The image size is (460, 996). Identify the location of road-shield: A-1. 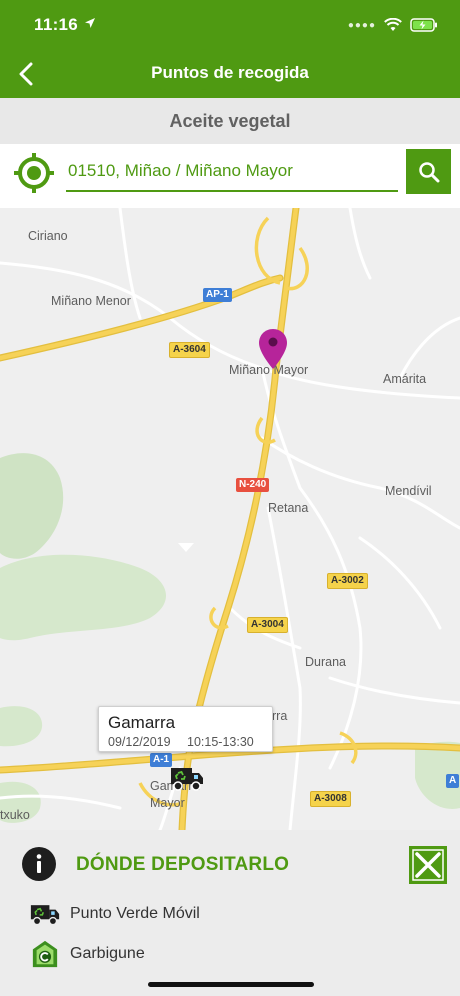
(161, 760).